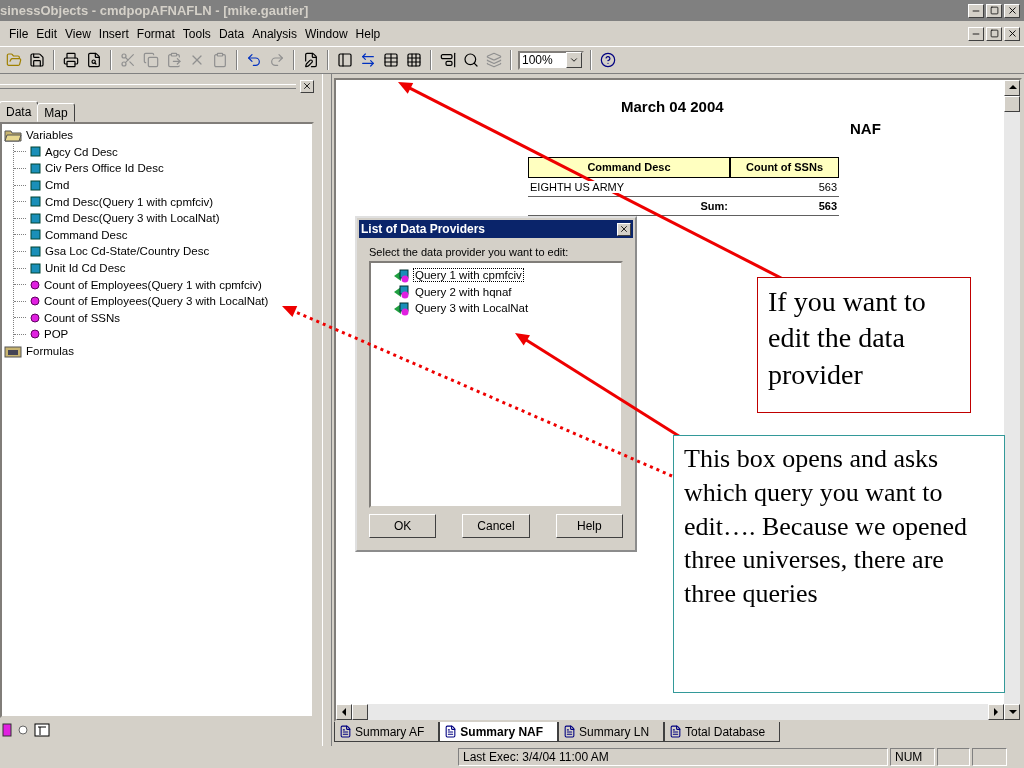  I want to click on menu-item: File, so click(19, 33).